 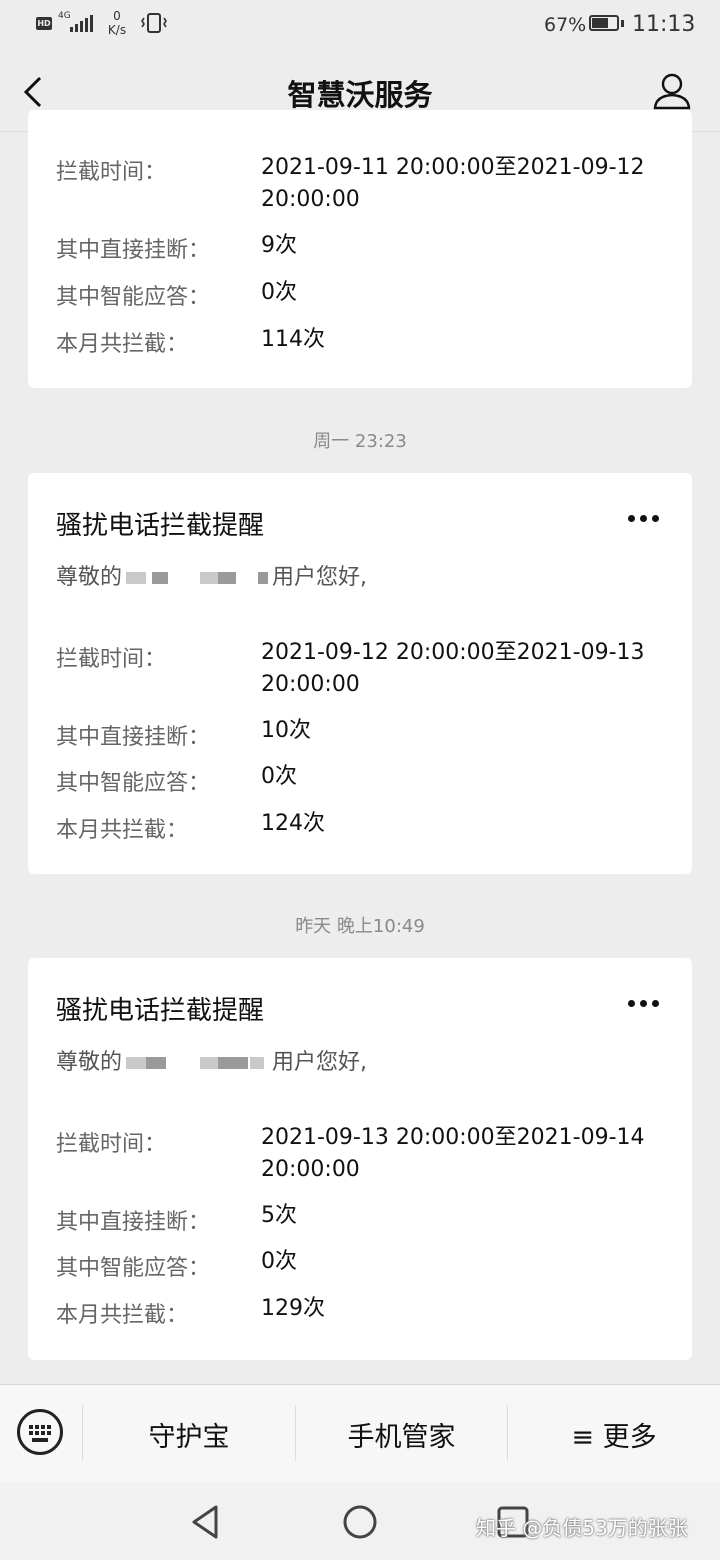 I want to click on value-line: 2021-09-13 20:00:00至2021-09-14, so click(x=453, y=1137).